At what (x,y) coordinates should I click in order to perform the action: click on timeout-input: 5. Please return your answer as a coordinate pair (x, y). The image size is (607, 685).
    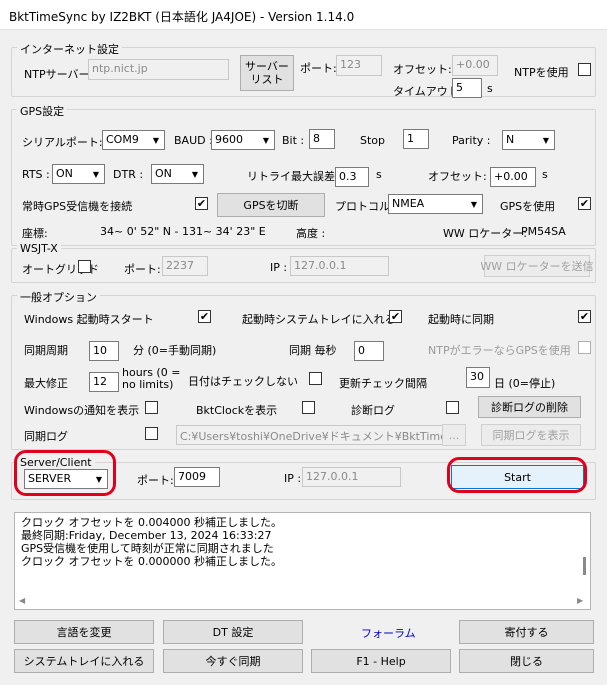
    Looking at the image, I should click on (467, 88).